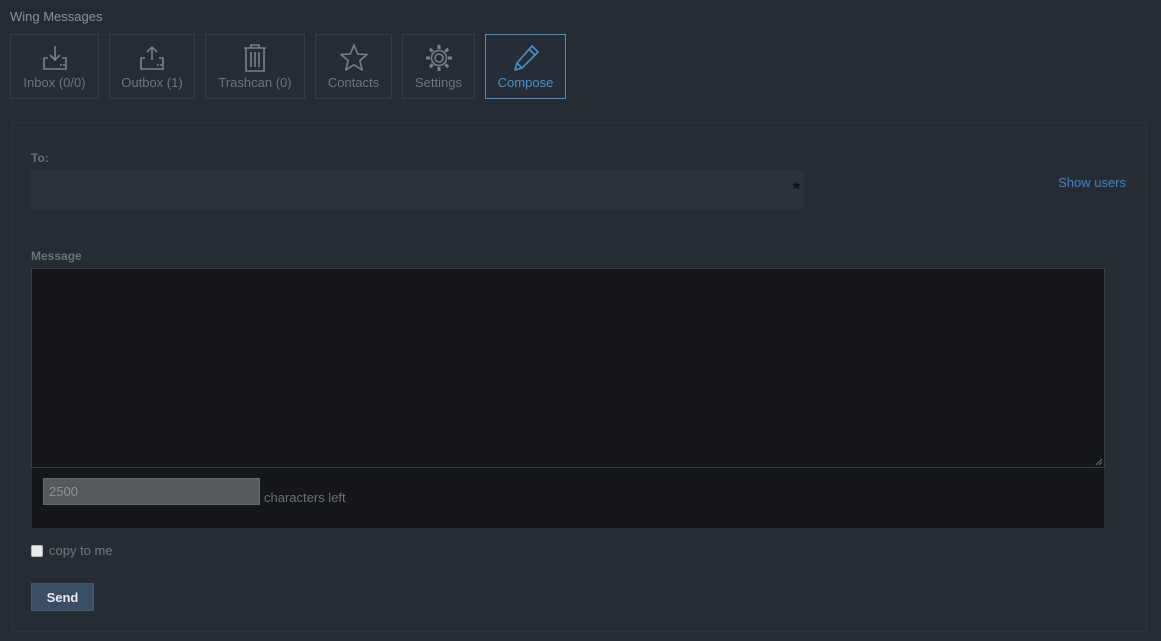 The image size is (1161, 641). What do you see at coordinates (56, 16) in the screenshot?
I see `app-title: Wing Messages` at bounding box center [56, 16].